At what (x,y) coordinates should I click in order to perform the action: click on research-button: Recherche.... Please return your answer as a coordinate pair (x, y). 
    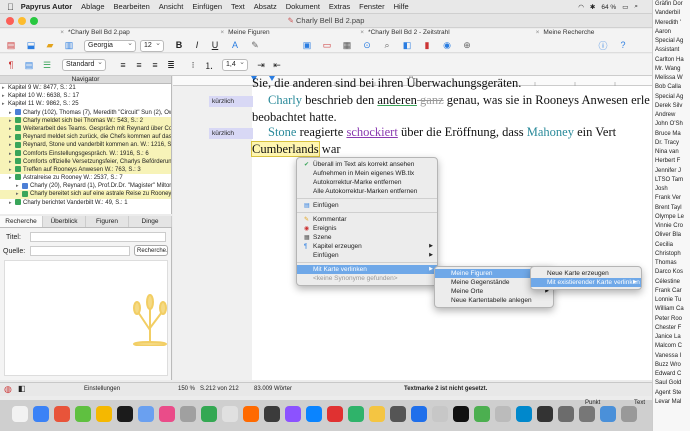
    Looking at the image, I should click on (151, 250).